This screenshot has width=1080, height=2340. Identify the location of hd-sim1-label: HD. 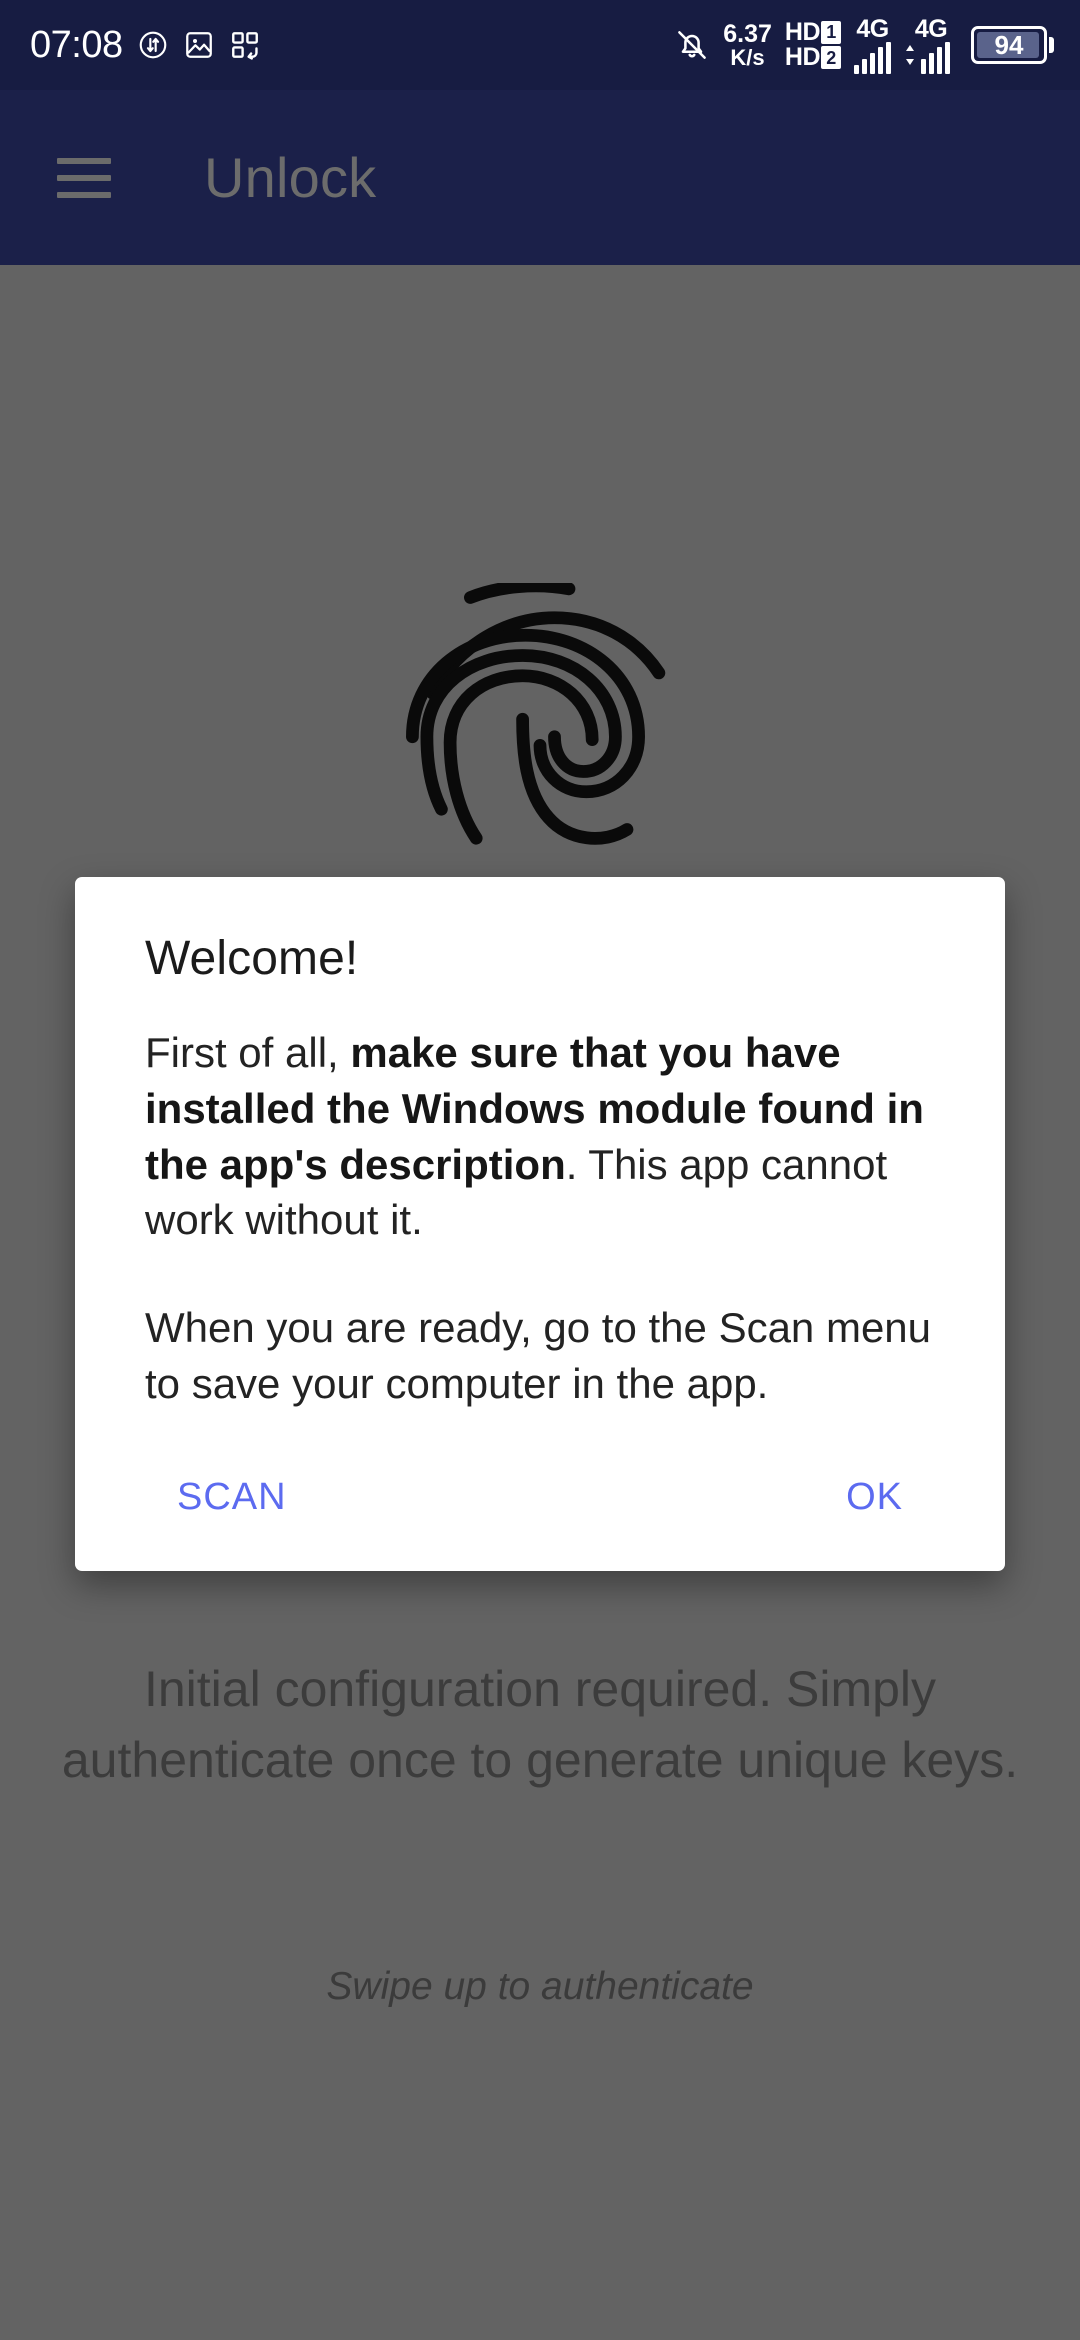
(802, 31).